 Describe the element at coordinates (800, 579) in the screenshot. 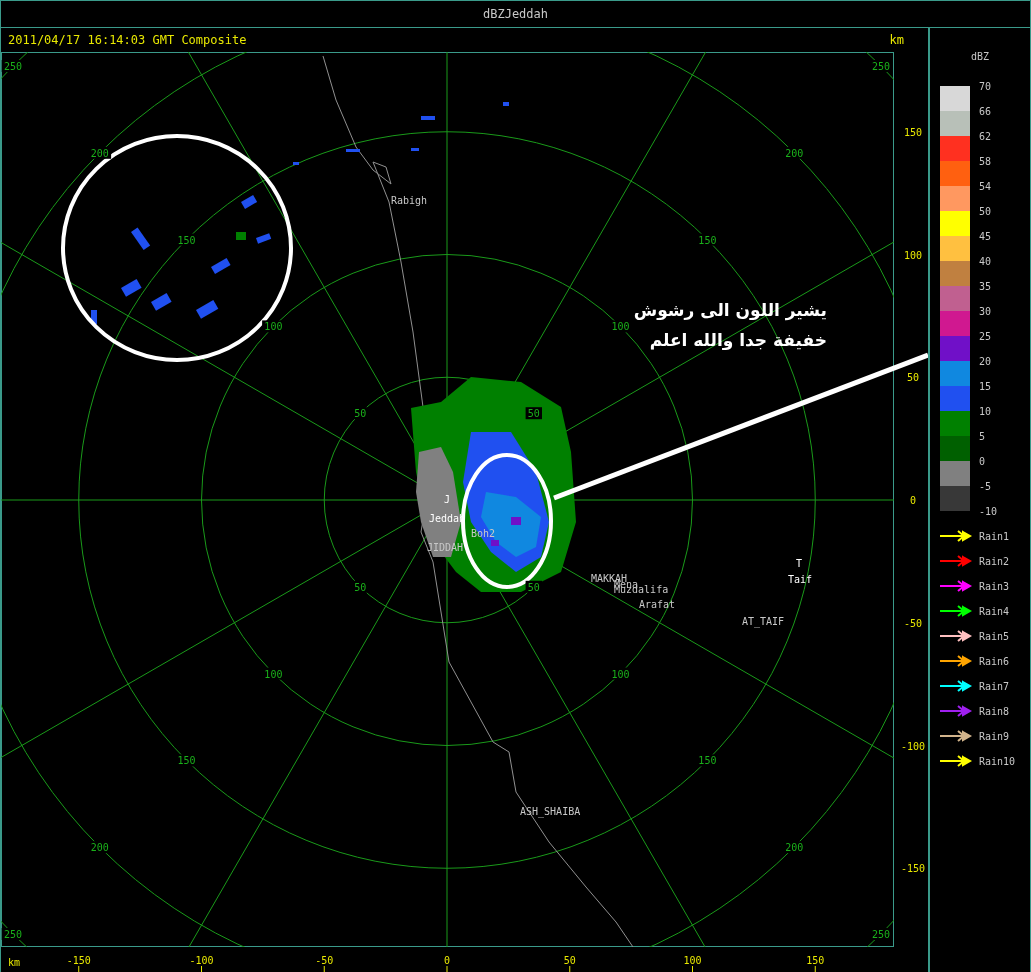

I see `place-label: Taif` at that location.